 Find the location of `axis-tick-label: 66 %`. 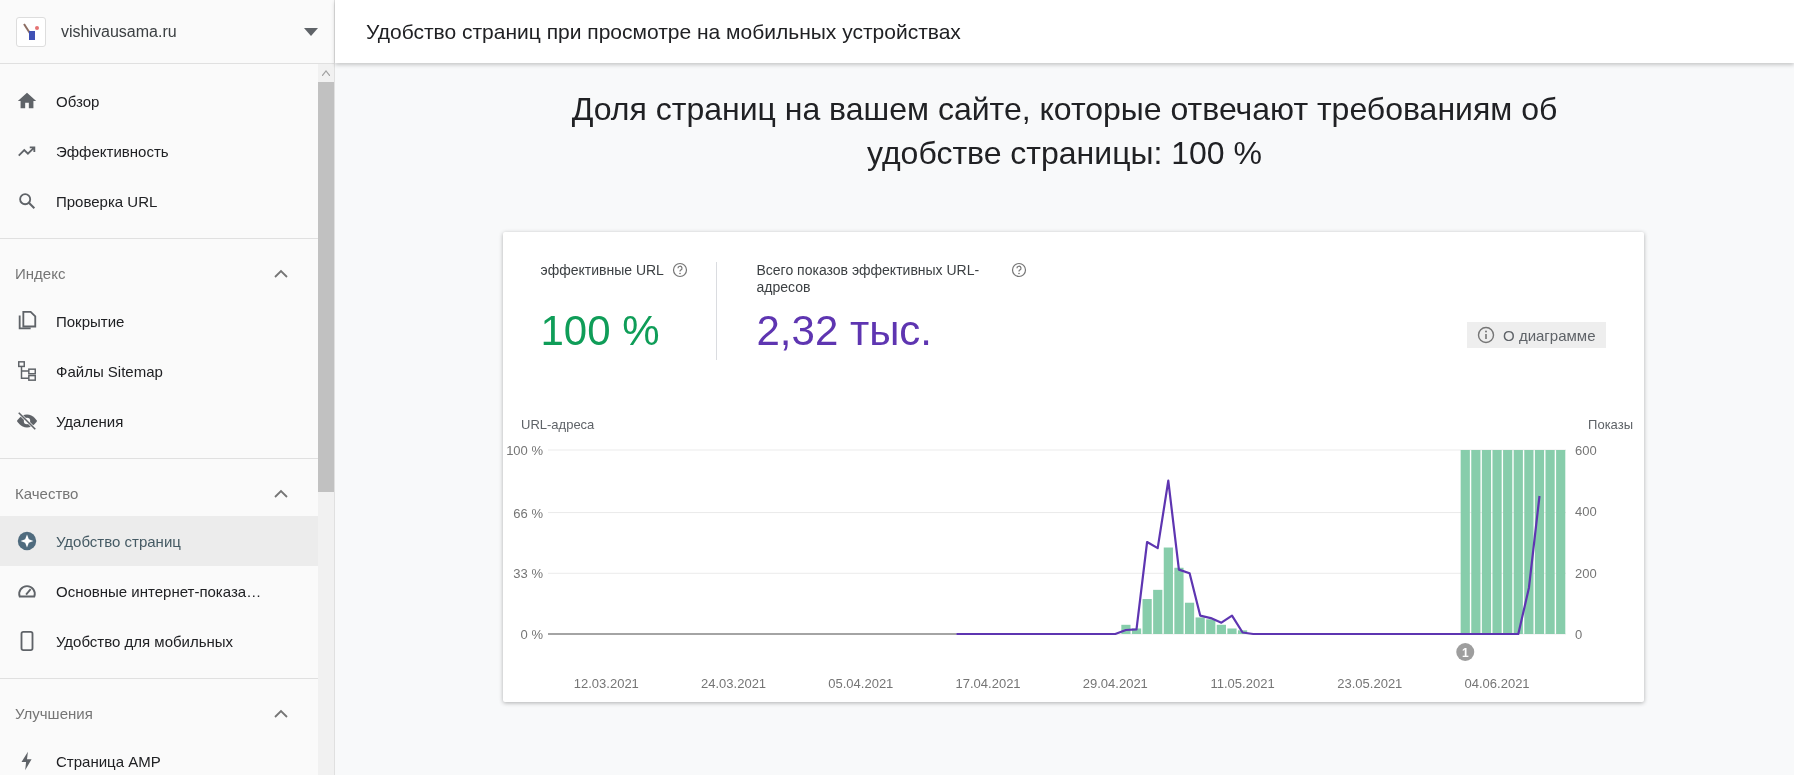

axis-tick-label: 66 % is located at coordinates (527, 513).